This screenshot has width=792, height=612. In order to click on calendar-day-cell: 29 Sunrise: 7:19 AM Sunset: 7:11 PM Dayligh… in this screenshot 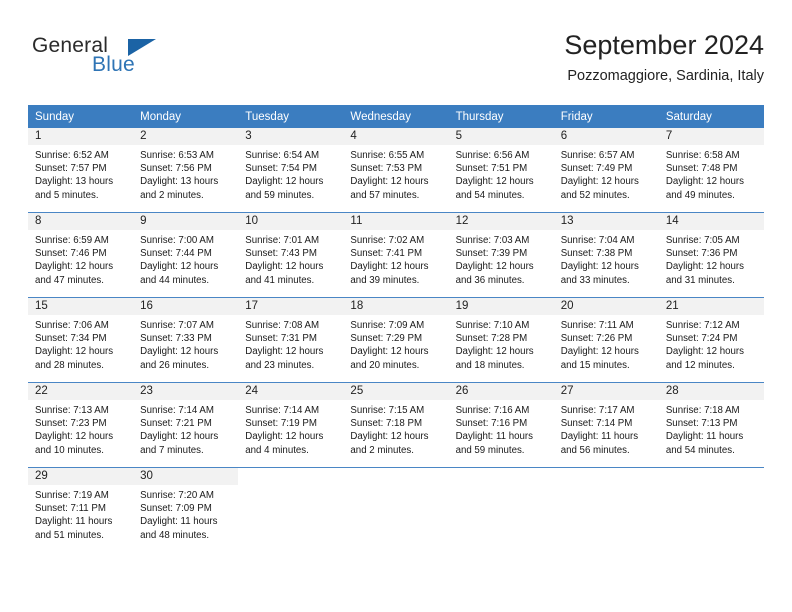, I will do `click(81, 509)`.